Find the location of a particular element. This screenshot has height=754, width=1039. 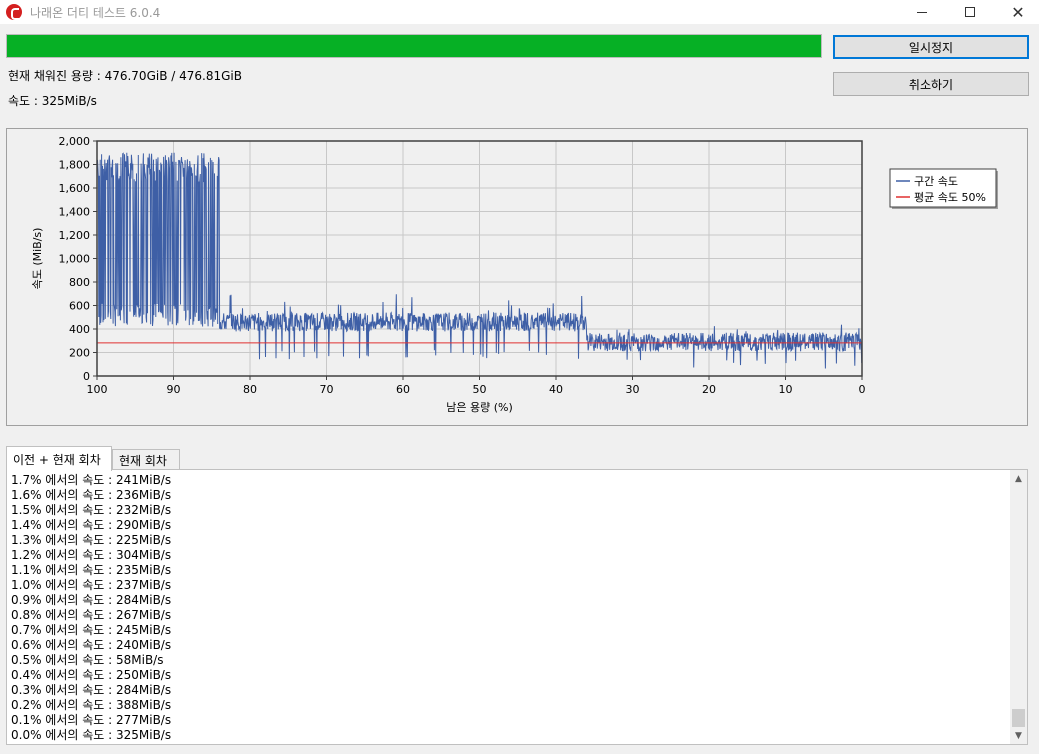

x-tick-label: 70 is located at coordinates (327, 389).